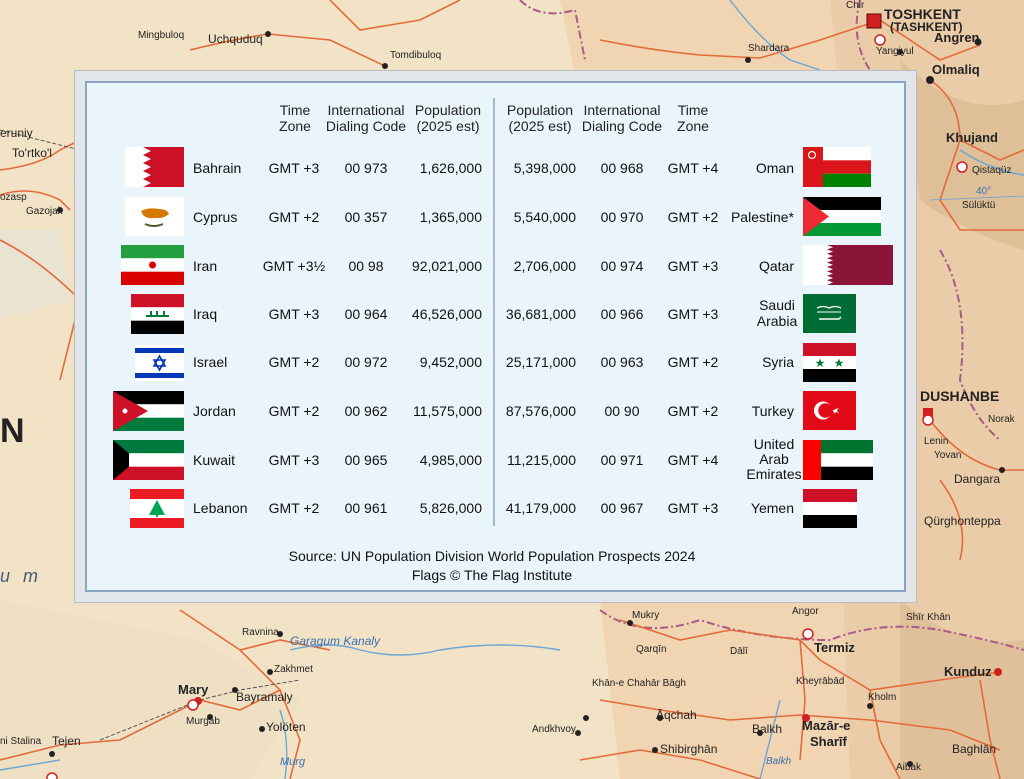 The width and height of the screenshot is (1024, 779). Describe the element at coordinates (148, 460) in the screenshot. I see `flag-kuwait-icon` at that location.